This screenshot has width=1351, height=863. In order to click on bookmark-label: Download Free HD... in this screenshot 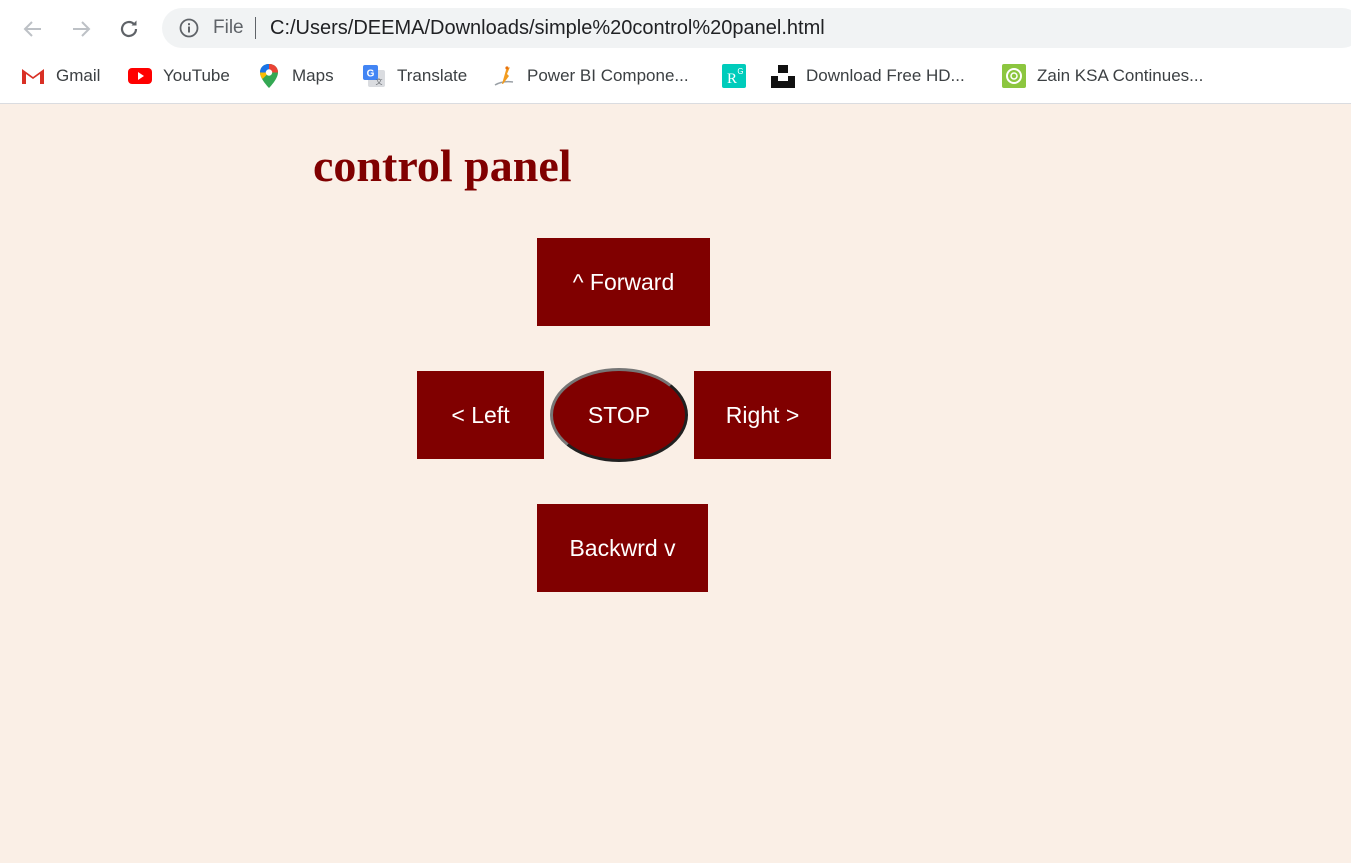, I will do `click(885, 75)`.